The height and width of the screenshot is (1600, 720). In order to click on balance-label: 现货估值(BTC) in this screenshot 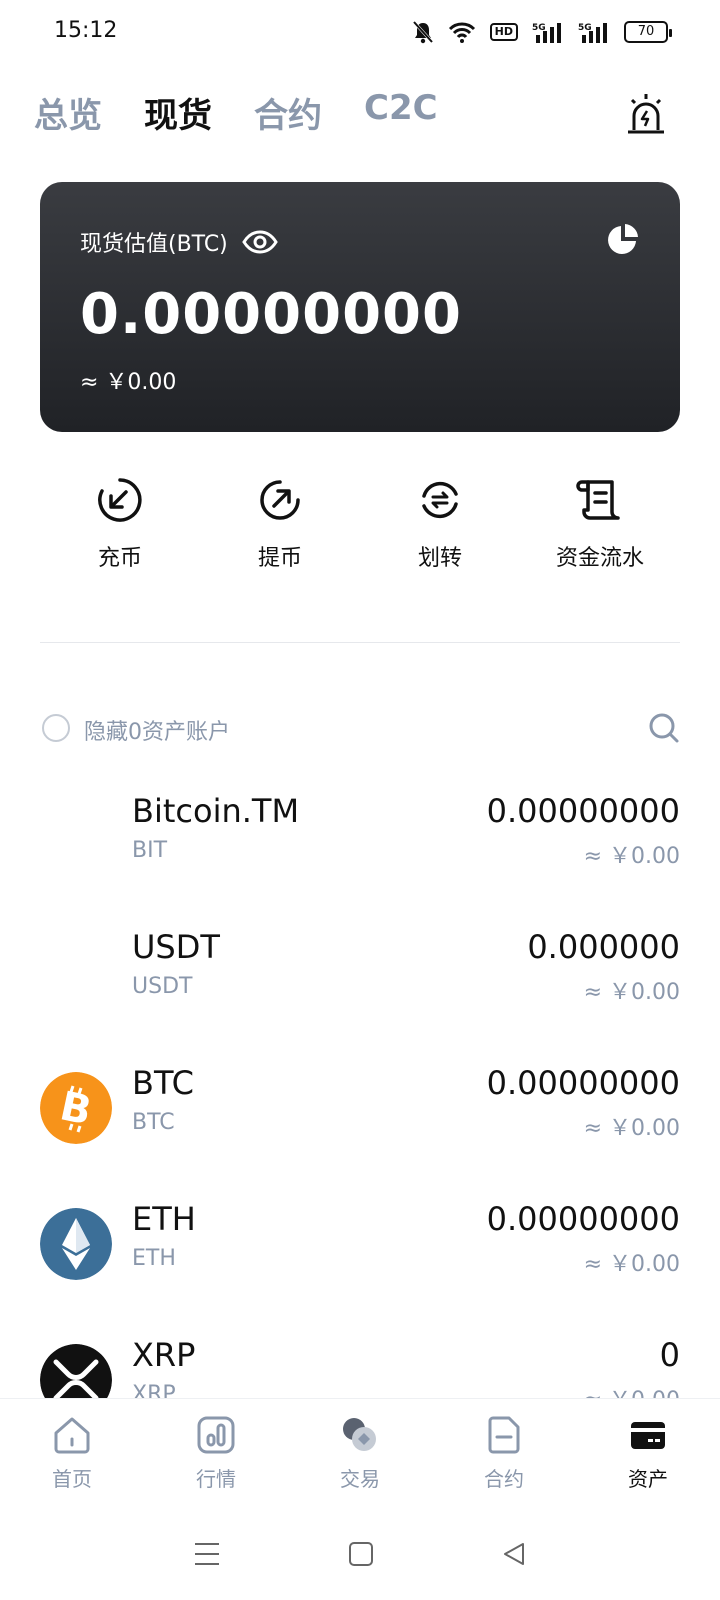, I will do `click(179, 242)`.